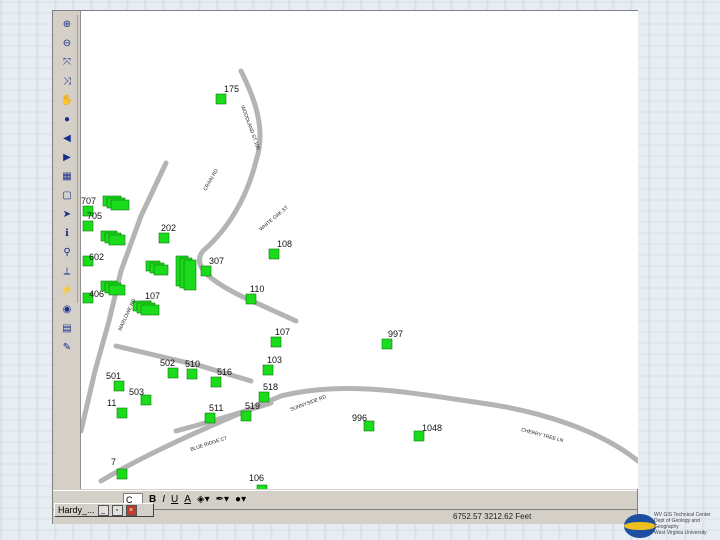 This screenshot has height=540, width=720. What do you see at coordinates (96, 257) in the screenshot?
I see `parcel-label: 602` at bounding box center [96, 257].